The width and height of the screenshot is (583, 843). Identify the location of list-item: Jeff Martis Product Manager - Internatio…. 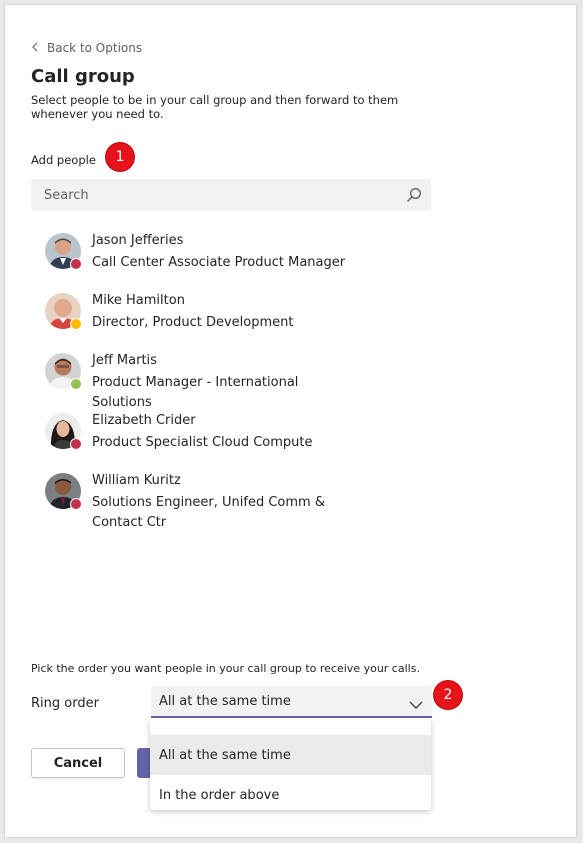
(235, 379).